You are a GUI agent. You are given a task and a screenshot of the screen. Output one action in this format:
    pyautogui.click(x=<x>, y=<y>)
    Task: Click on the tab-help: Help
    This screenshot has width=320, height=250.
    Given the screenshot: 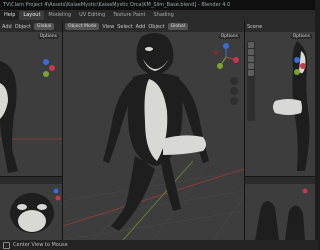 What is the action you would take?
    pyautogui.click(x=10, y=15)
    